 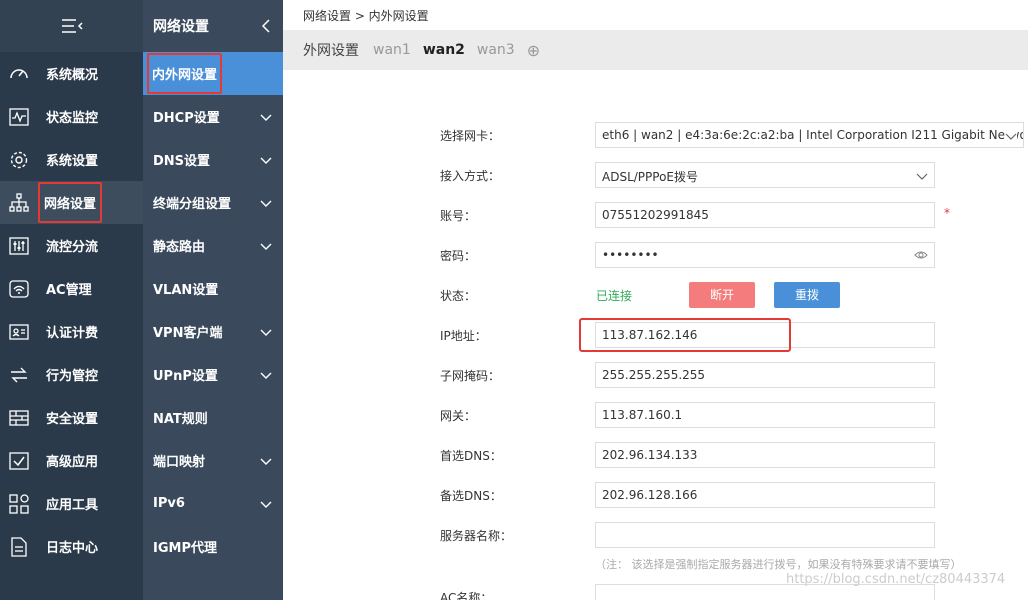 I want to click on sidebar-item-tools: 应用工具, so click(x=71, y=503).